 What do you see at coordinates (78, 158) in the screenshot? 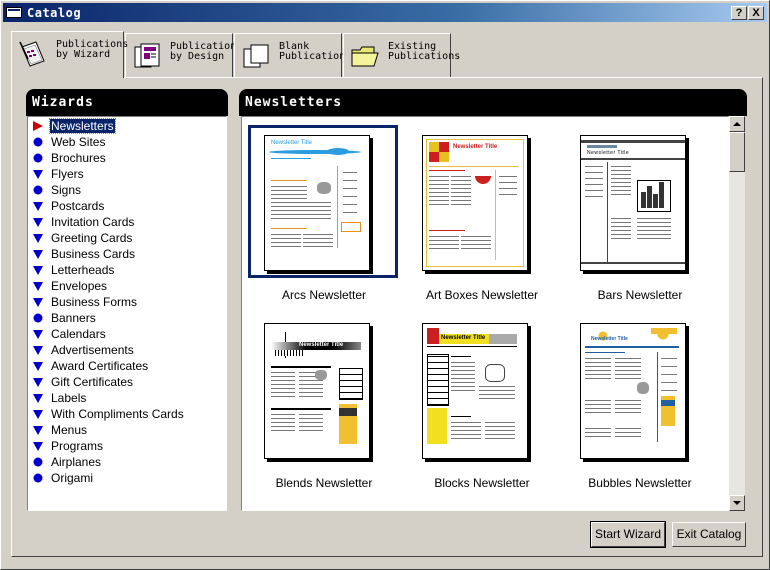
I see `wizard-item-label: Brochures` at bounding box center [78, 158].